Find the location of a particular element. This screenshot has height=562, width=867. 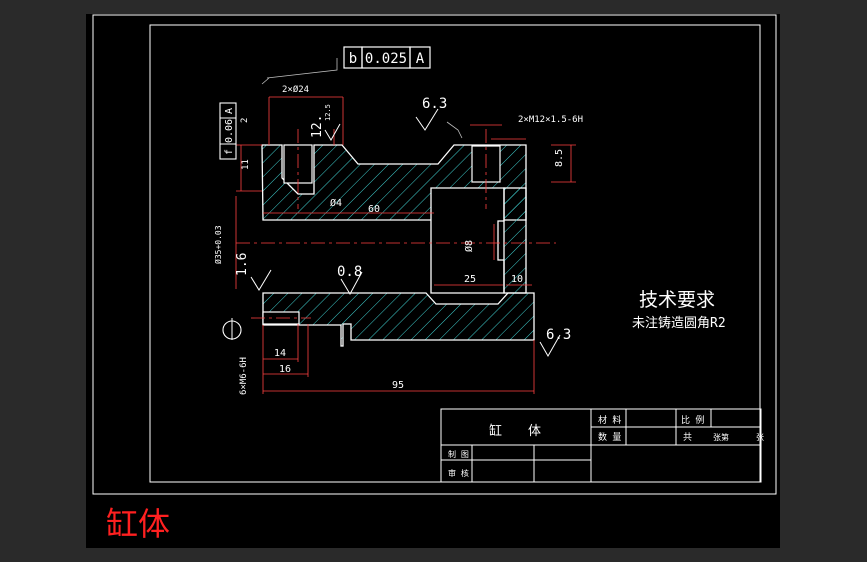

fcf-datum-letter: b is located at coordinates (353, 59).